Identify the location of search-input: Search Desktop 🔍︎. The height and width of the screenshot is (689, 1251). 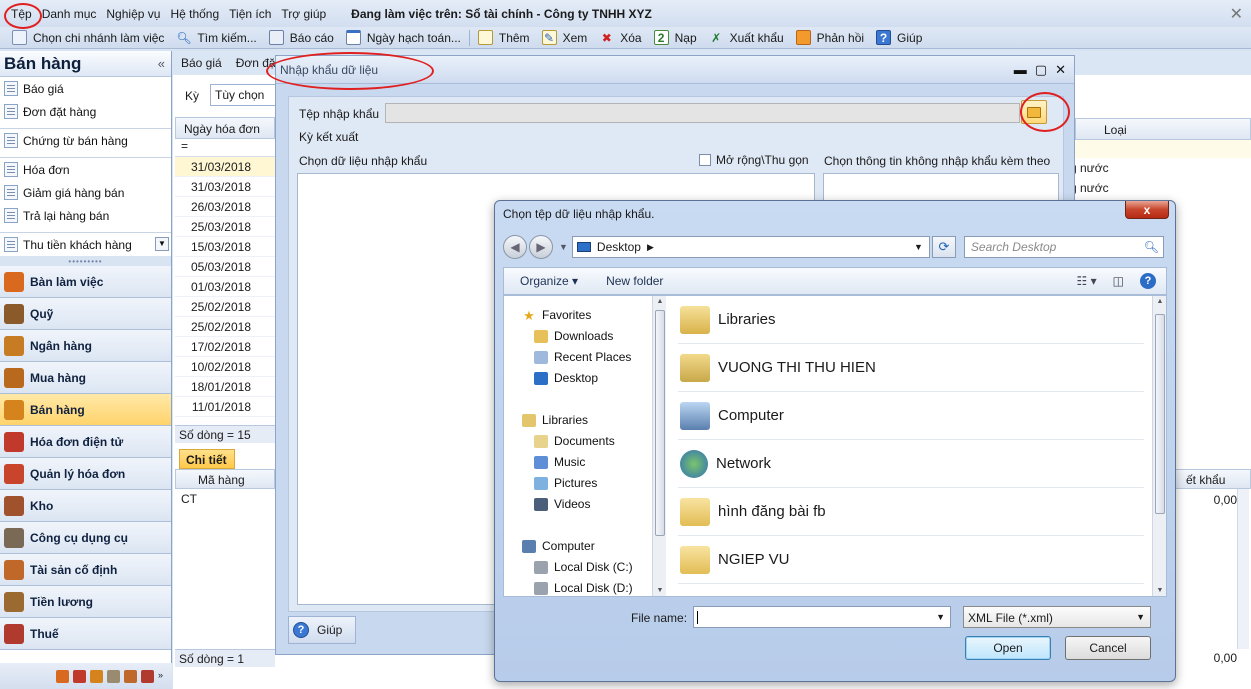
(1063, 247).